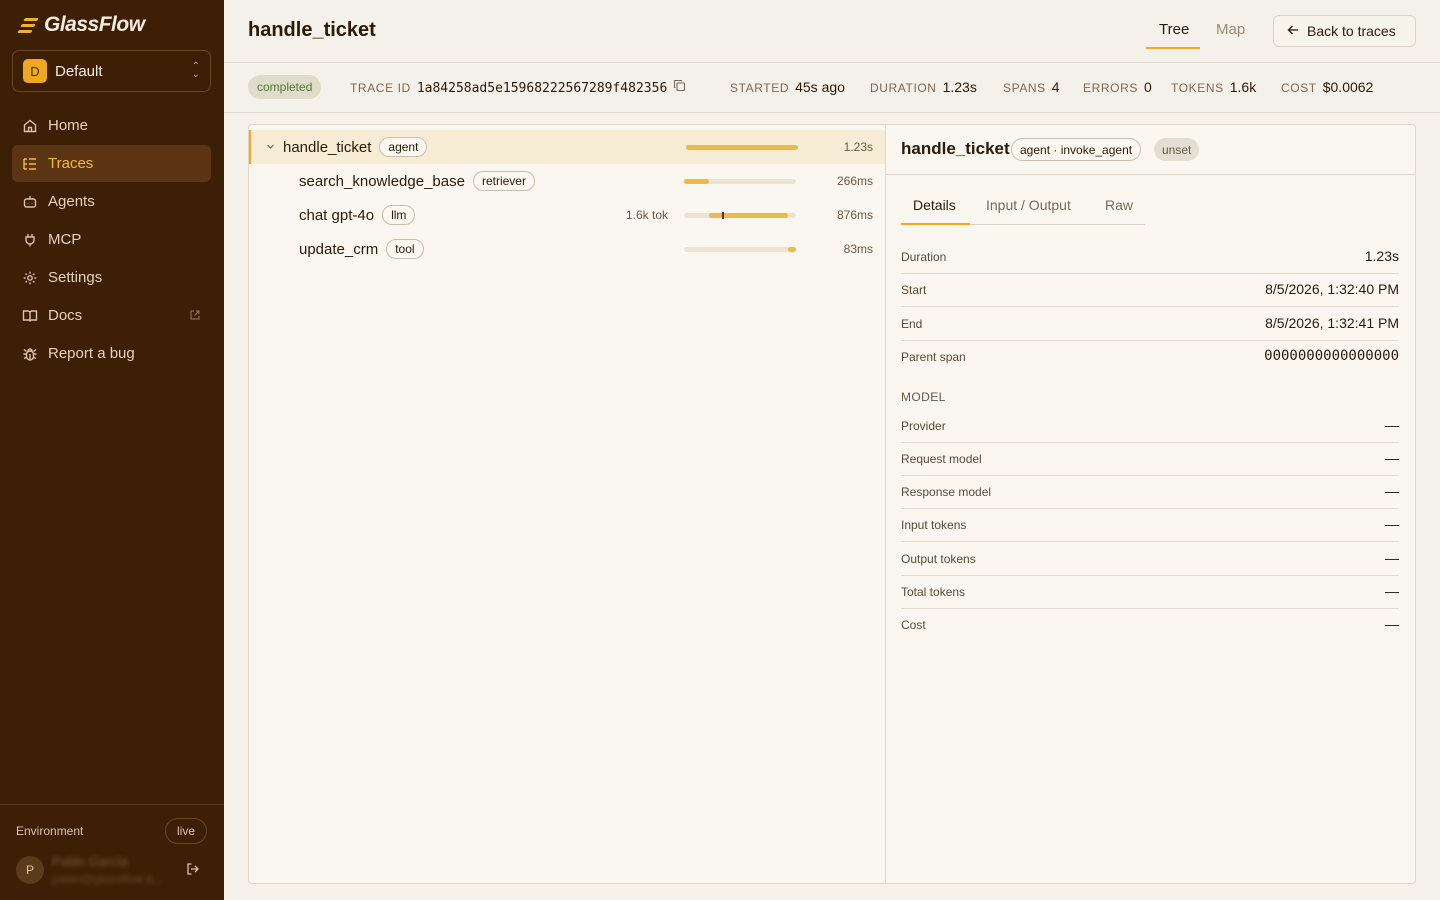 The image size is (1440, 900). Describe the element at coordinates (854, 215) in the screenshot. I see `span-duration: 876ms` at that location.